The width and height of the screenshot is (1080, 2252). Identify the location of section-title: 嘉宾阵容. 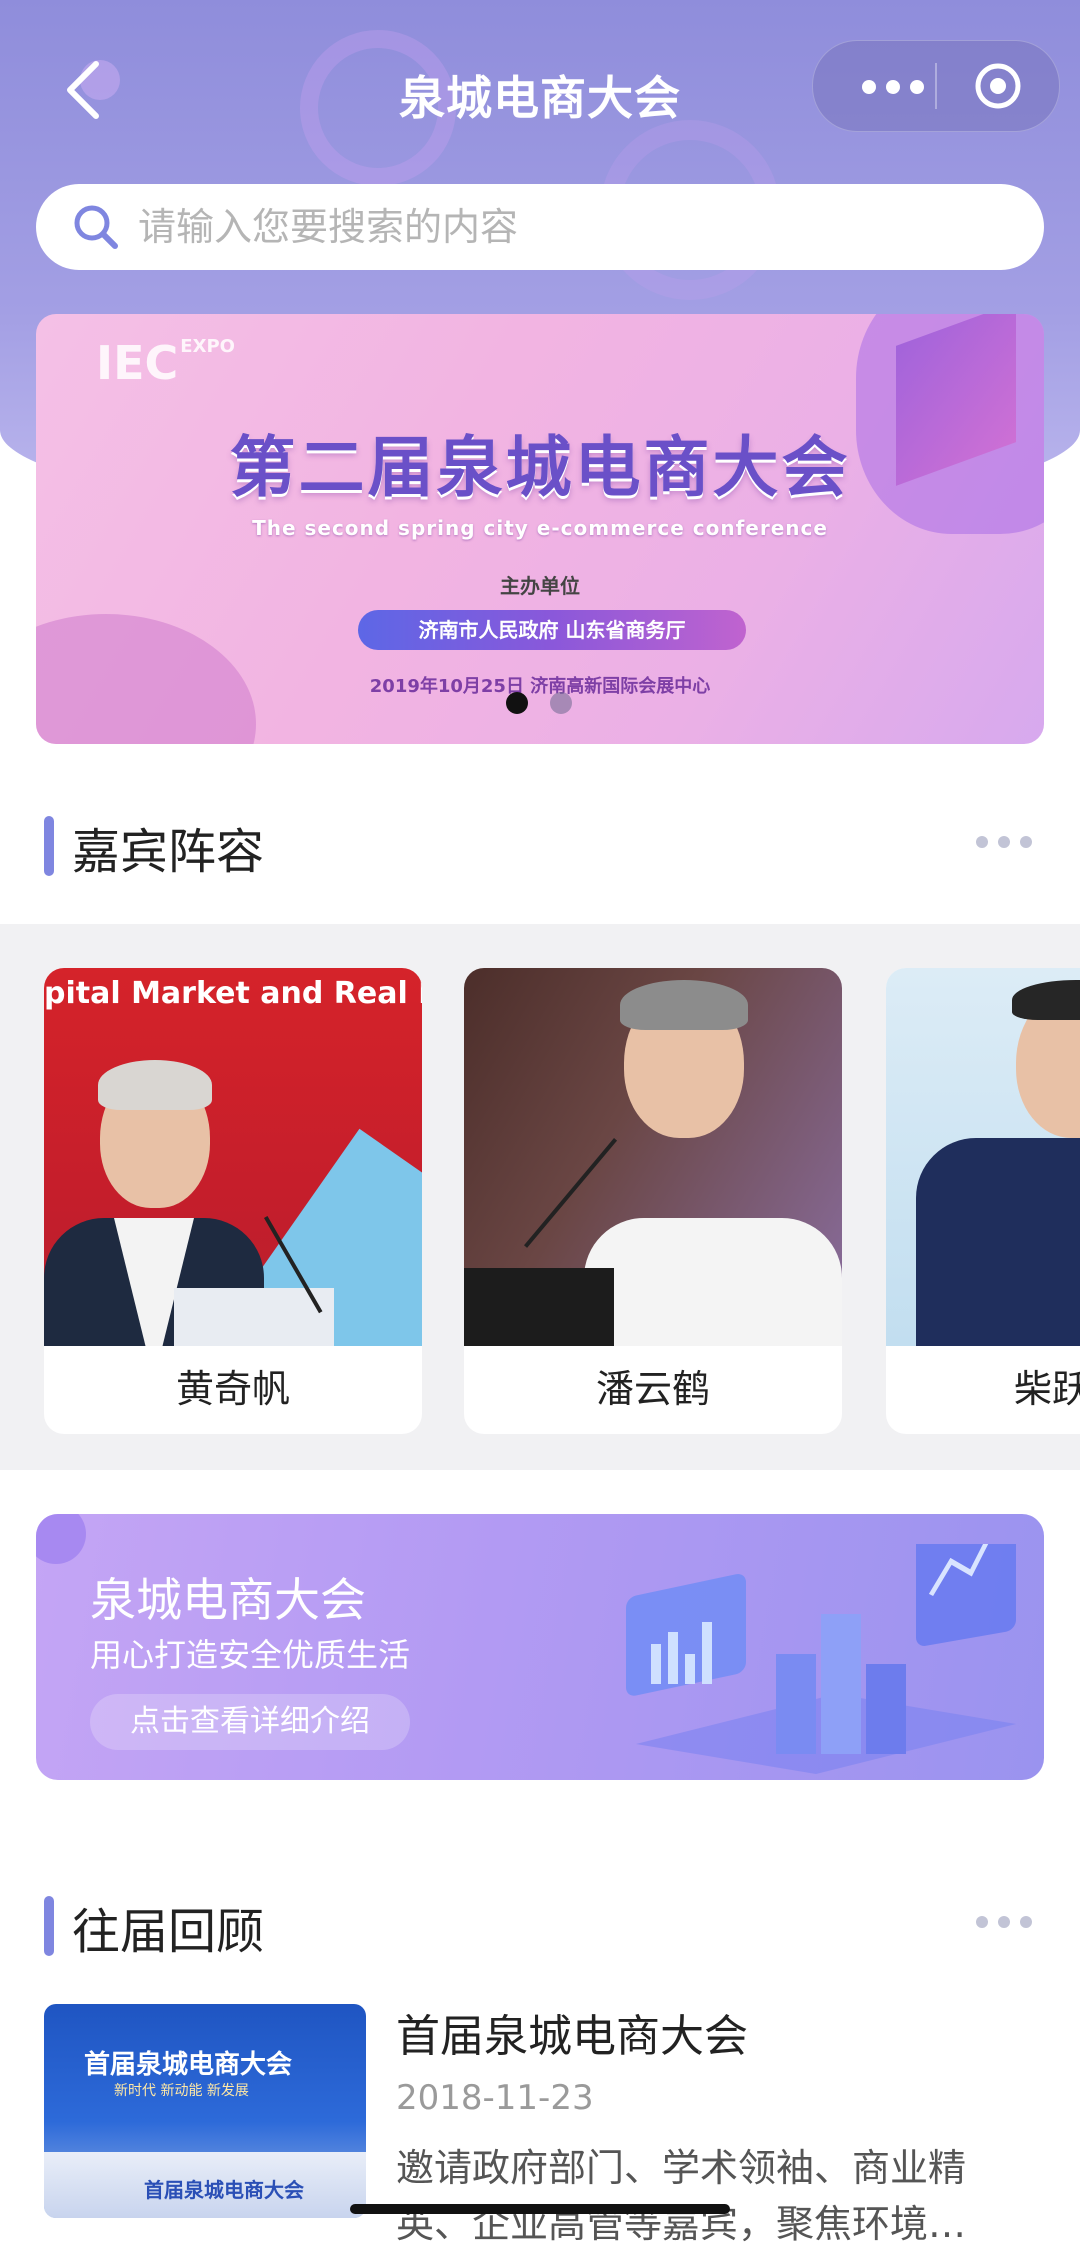
(168, 852).